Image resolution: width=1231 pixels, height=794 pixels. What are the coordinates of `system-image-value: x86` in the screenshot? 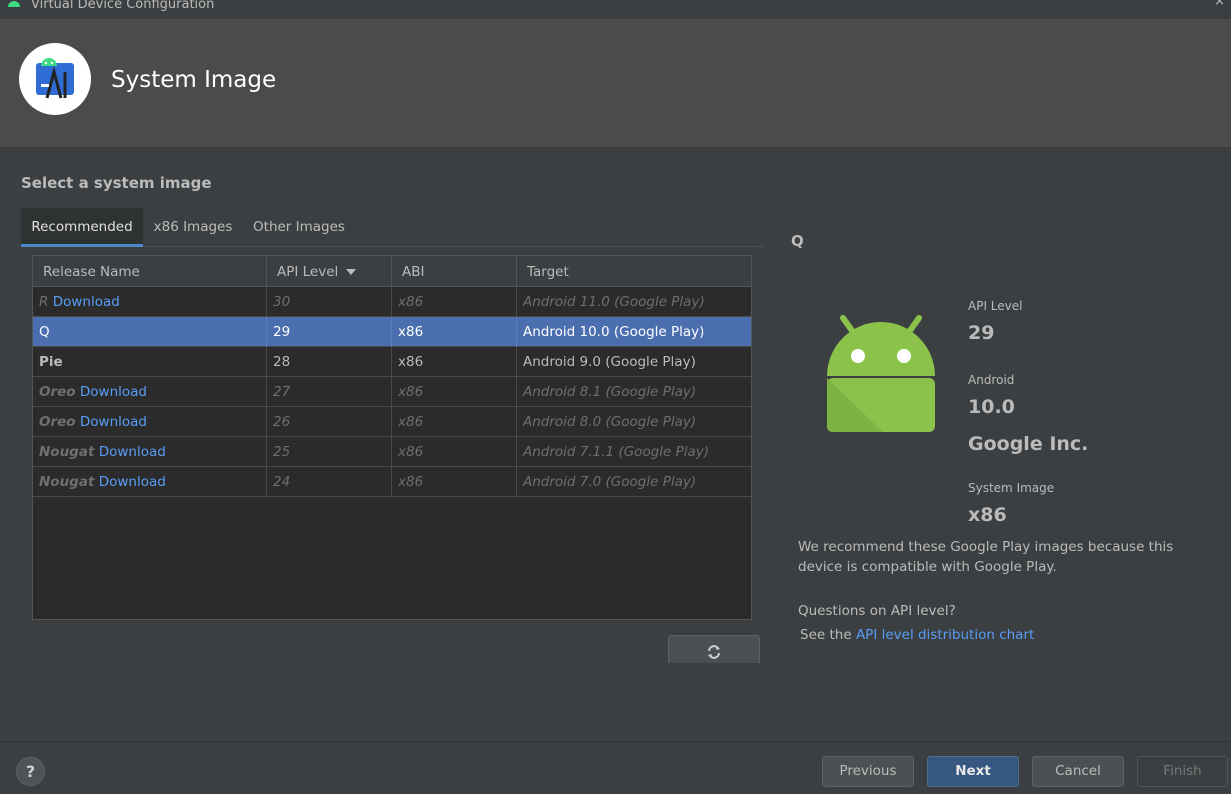 It's located at (987, 515).